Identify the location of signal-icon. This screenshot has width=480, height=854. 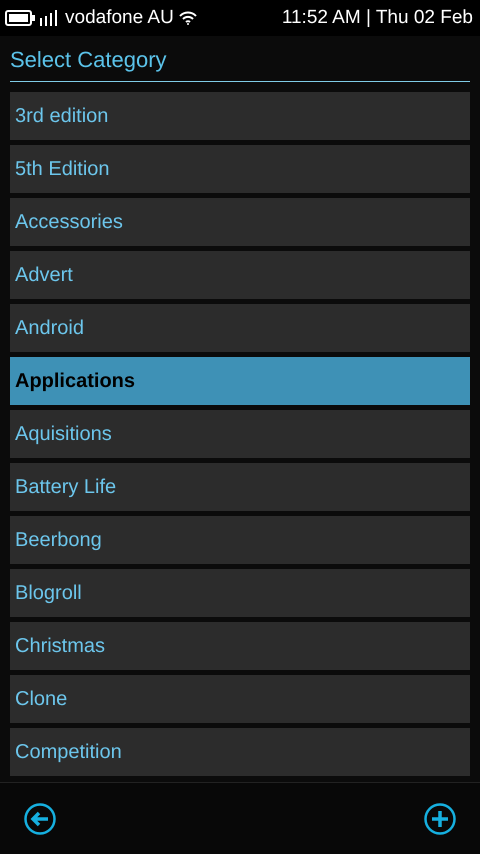
(50, 18).